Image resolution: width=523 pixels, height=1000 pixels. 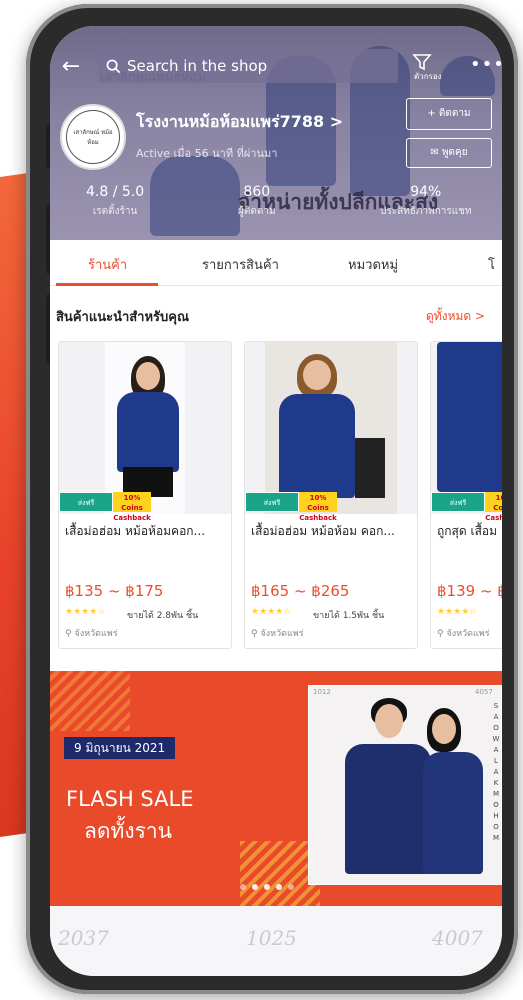 I want to click on shop-stat-rating: 4.8 / 5.0 เรตติ้งร้าน, so click(x=115, y=201).